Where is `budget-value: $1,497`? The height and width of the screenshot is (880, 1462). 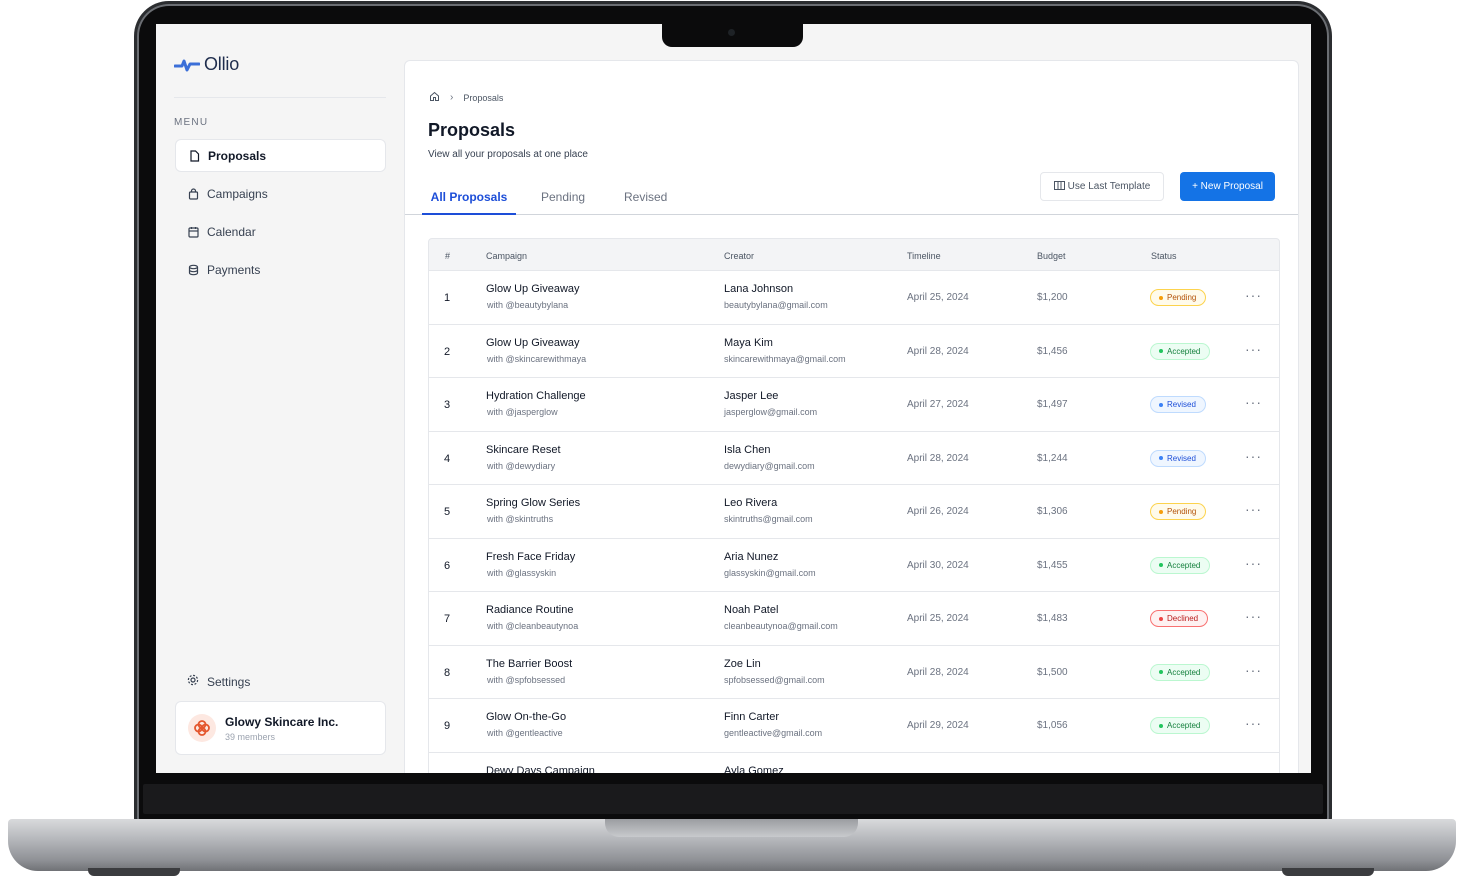
budget-value: $1,497 is located at coordinates (1052, 404).